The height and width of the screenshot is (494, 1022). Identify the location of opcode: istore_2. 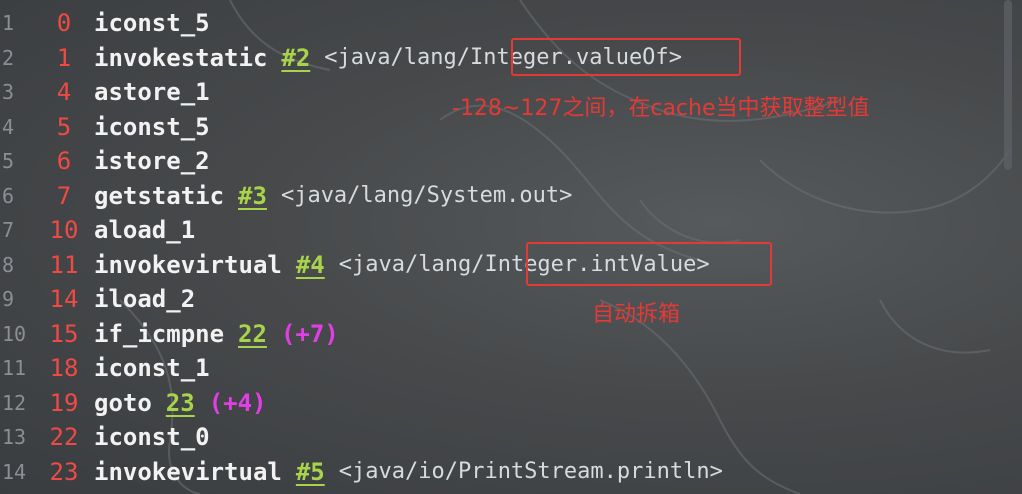
(152, 161).